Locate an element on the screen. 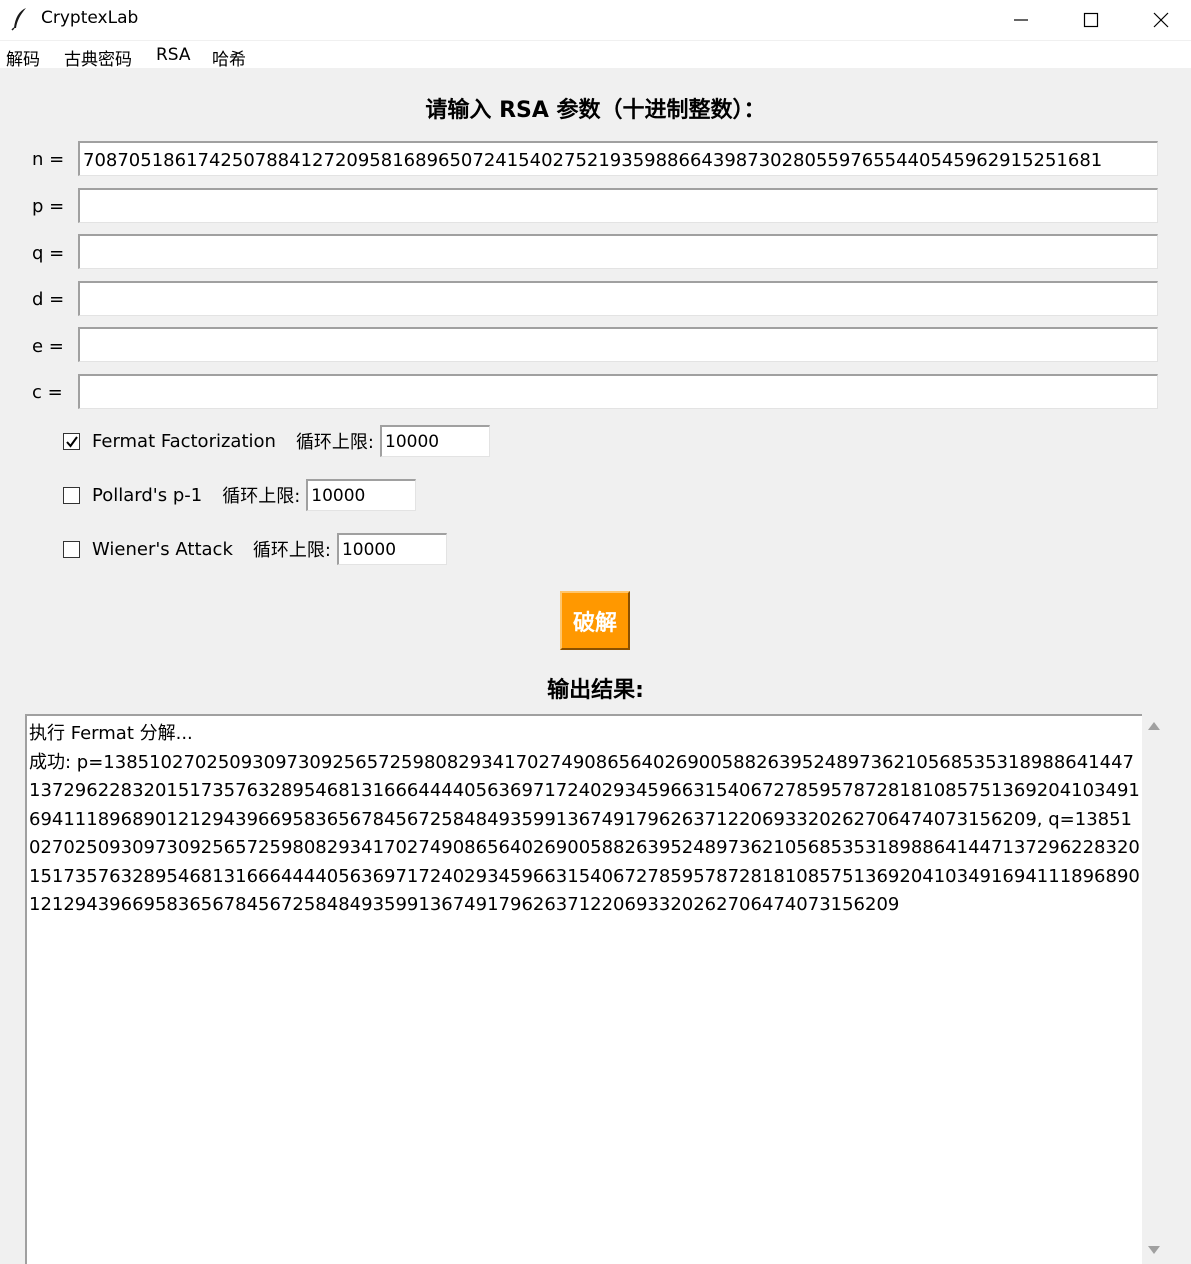 This screenshot has height=1264, width=1191. n-input is located at coordinates (618, 158).